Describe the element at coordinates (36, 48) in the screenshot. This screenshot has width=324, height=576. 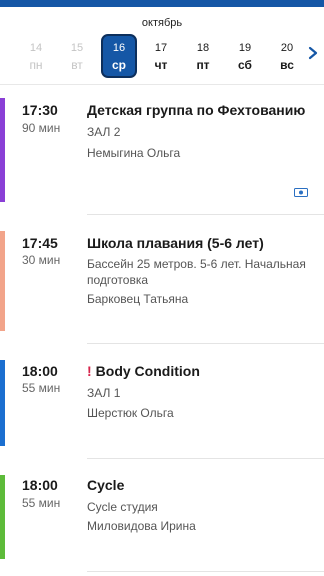
I see `day-number: 14` at that location.